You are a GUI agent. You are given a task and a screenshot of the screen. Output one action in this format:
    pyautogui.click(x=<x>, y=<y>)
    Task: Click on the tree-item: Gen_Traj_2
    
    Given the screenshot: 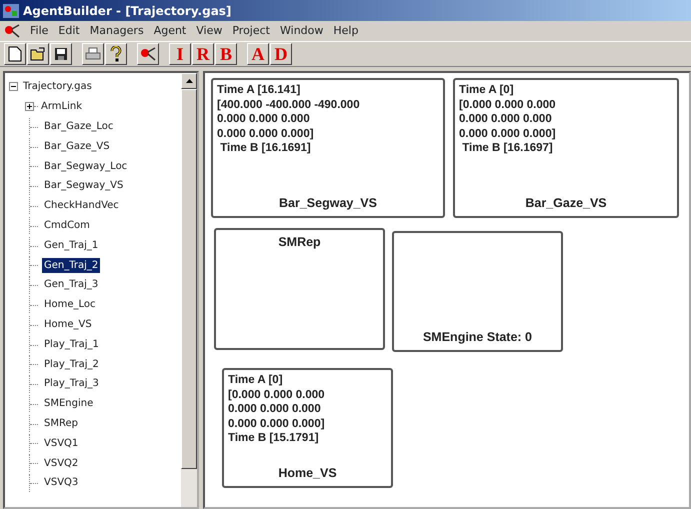 What is the action you would take?
    pyautogui.click(x=71, y=265)
    